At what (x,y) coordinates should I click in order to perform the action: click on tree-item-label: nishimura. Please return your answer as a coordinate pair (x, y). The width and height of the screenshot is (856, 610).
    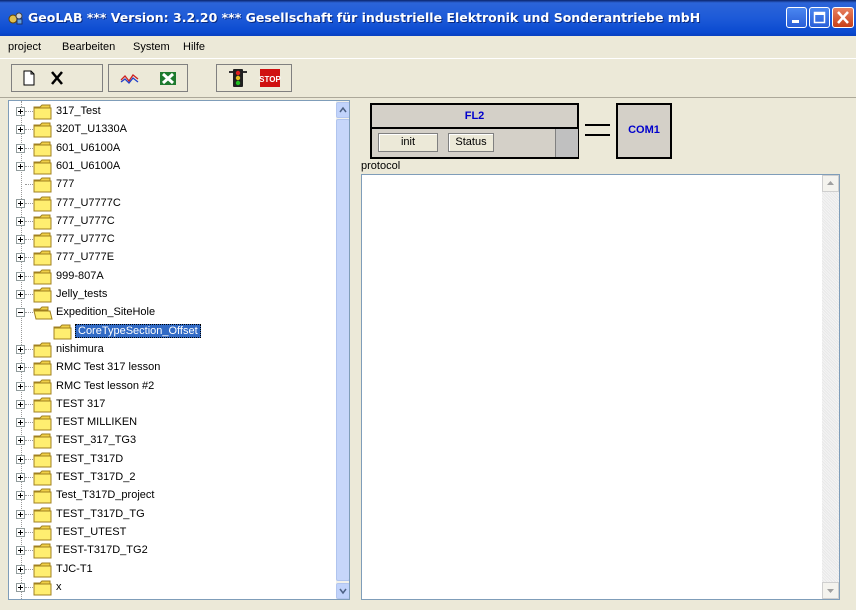
    Looking at the image, I should click on (80, 348).